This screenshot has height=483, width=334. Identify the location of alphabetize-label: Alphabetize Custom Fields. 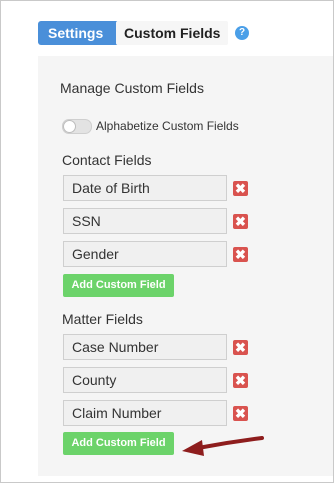
(167, 126).